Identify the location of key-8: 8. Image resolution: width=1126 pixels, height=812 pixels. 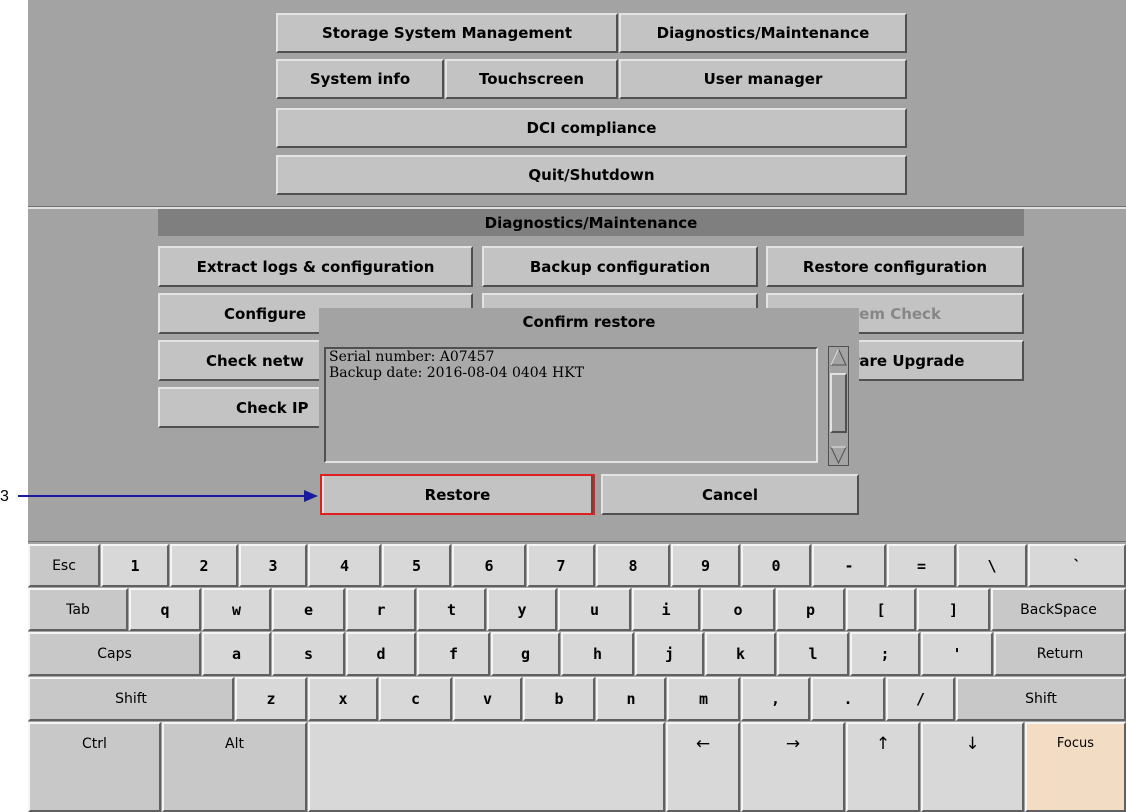
(633, 565).